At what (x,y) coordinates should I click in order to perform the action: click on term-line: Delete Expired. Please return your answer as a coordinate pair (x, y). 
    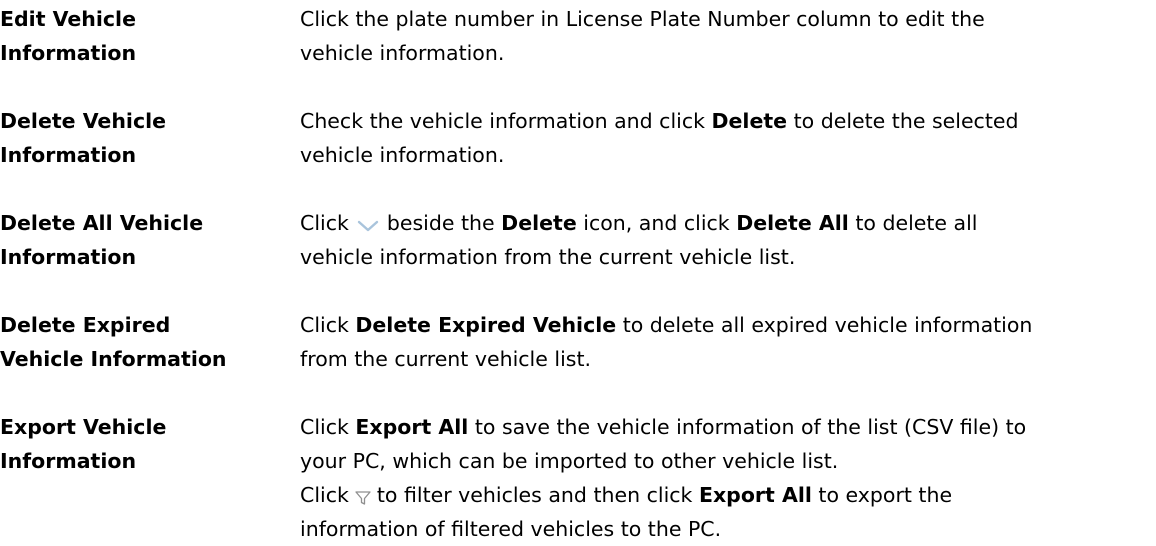
    Looking at the image, I should click on (85, 325).